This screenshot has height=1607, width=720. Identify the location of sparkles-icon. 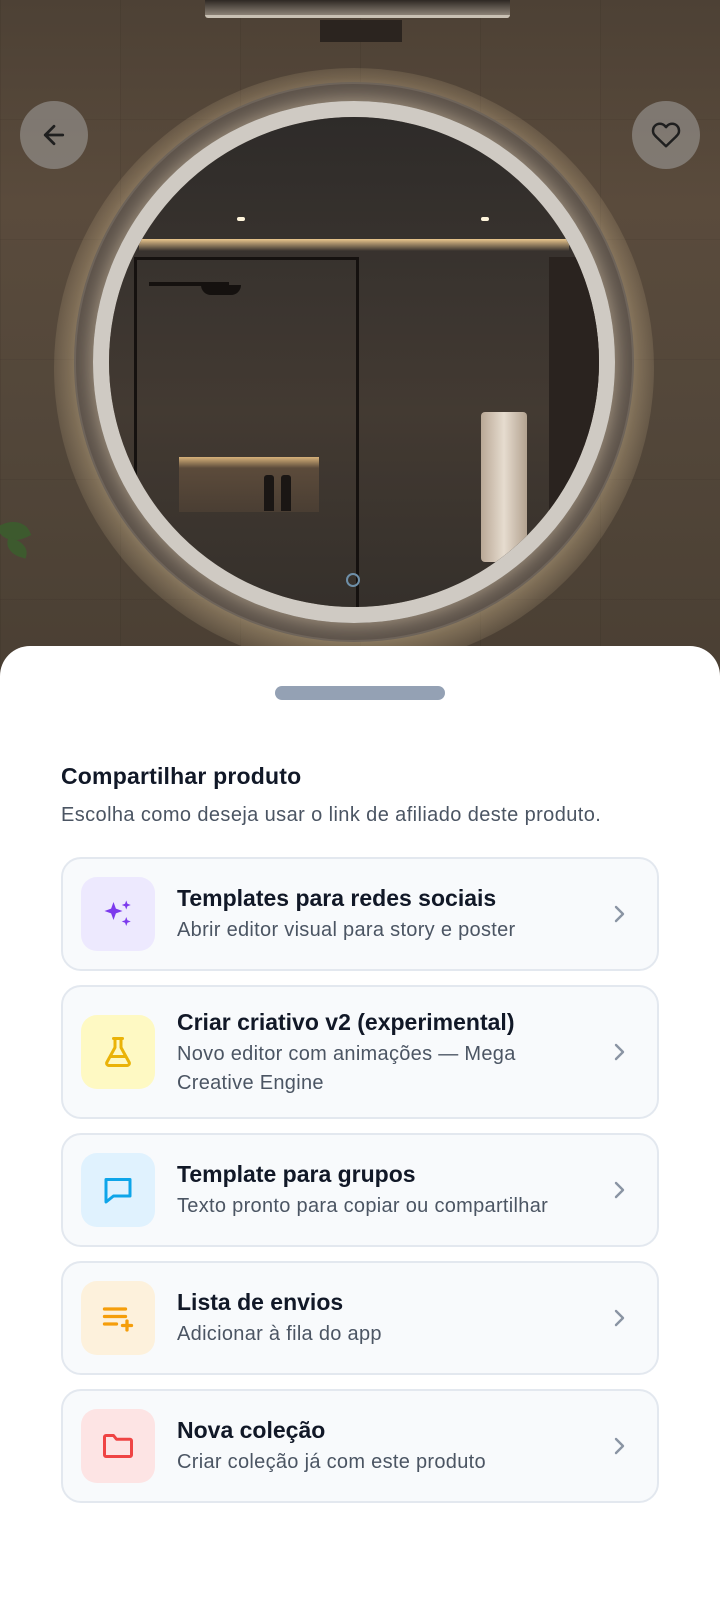
(117, 913).